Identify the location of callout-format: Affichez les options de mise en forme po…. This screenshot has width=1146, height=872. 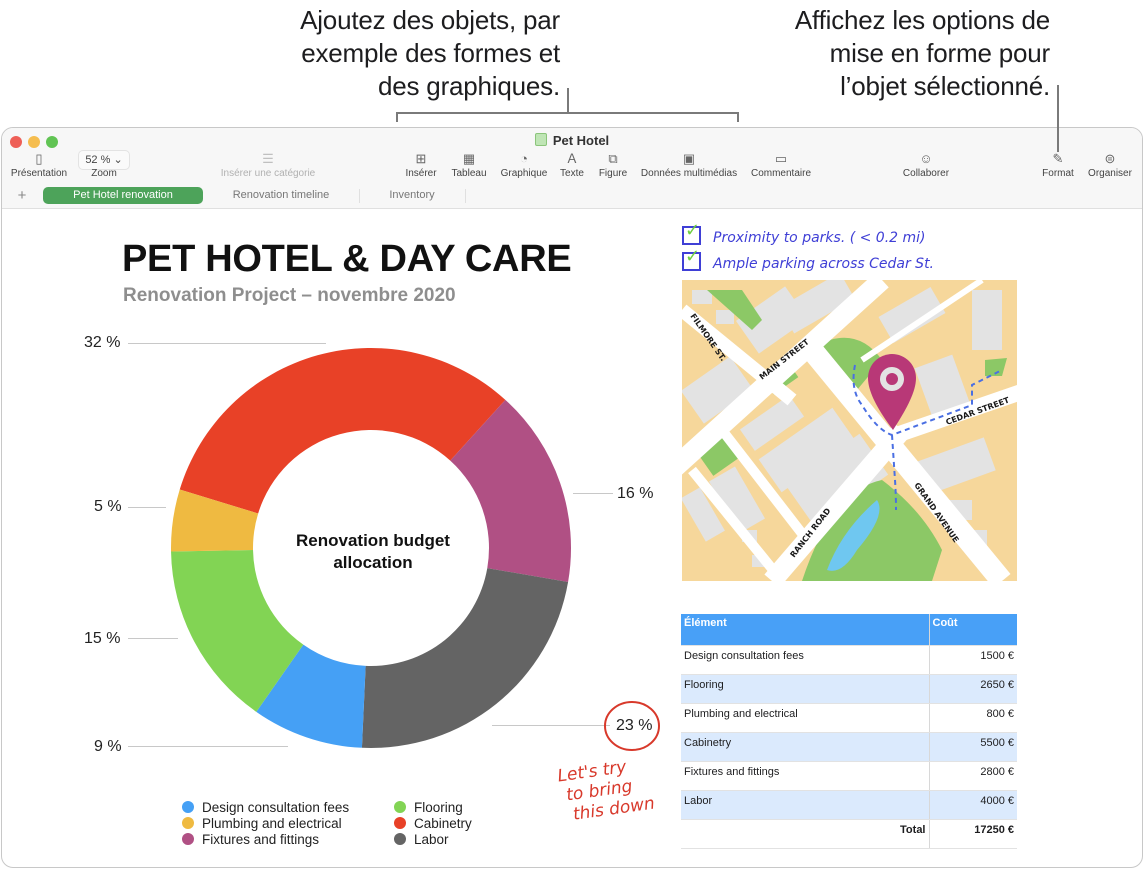
(875, 53).